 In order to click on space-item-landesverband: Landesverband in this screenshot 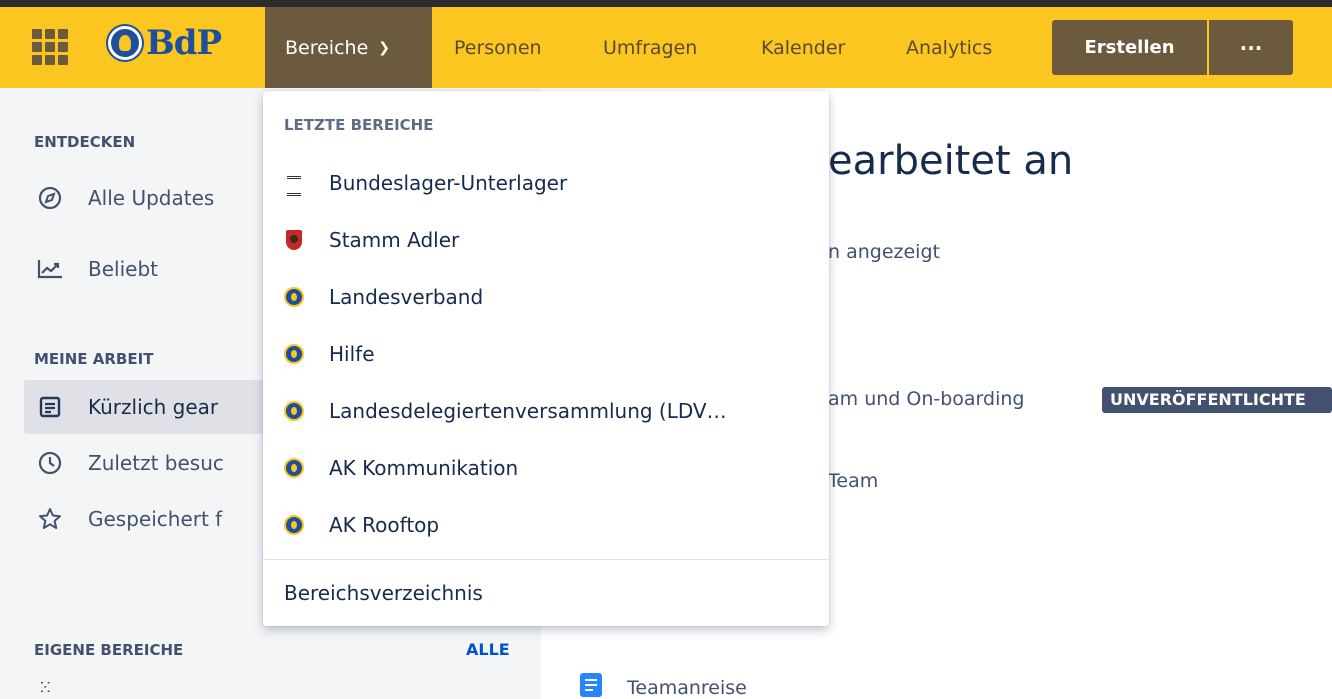, I will do `click(546, 297)`.